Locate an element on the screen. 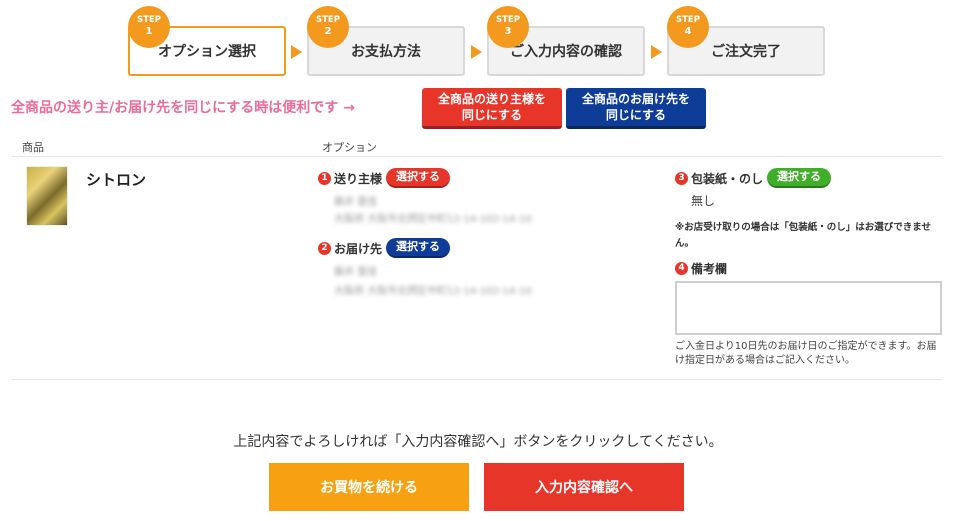 The width and height of the screenshot is (956, 521). step-label: ご注文完了 is located at coordinates (746, 52).